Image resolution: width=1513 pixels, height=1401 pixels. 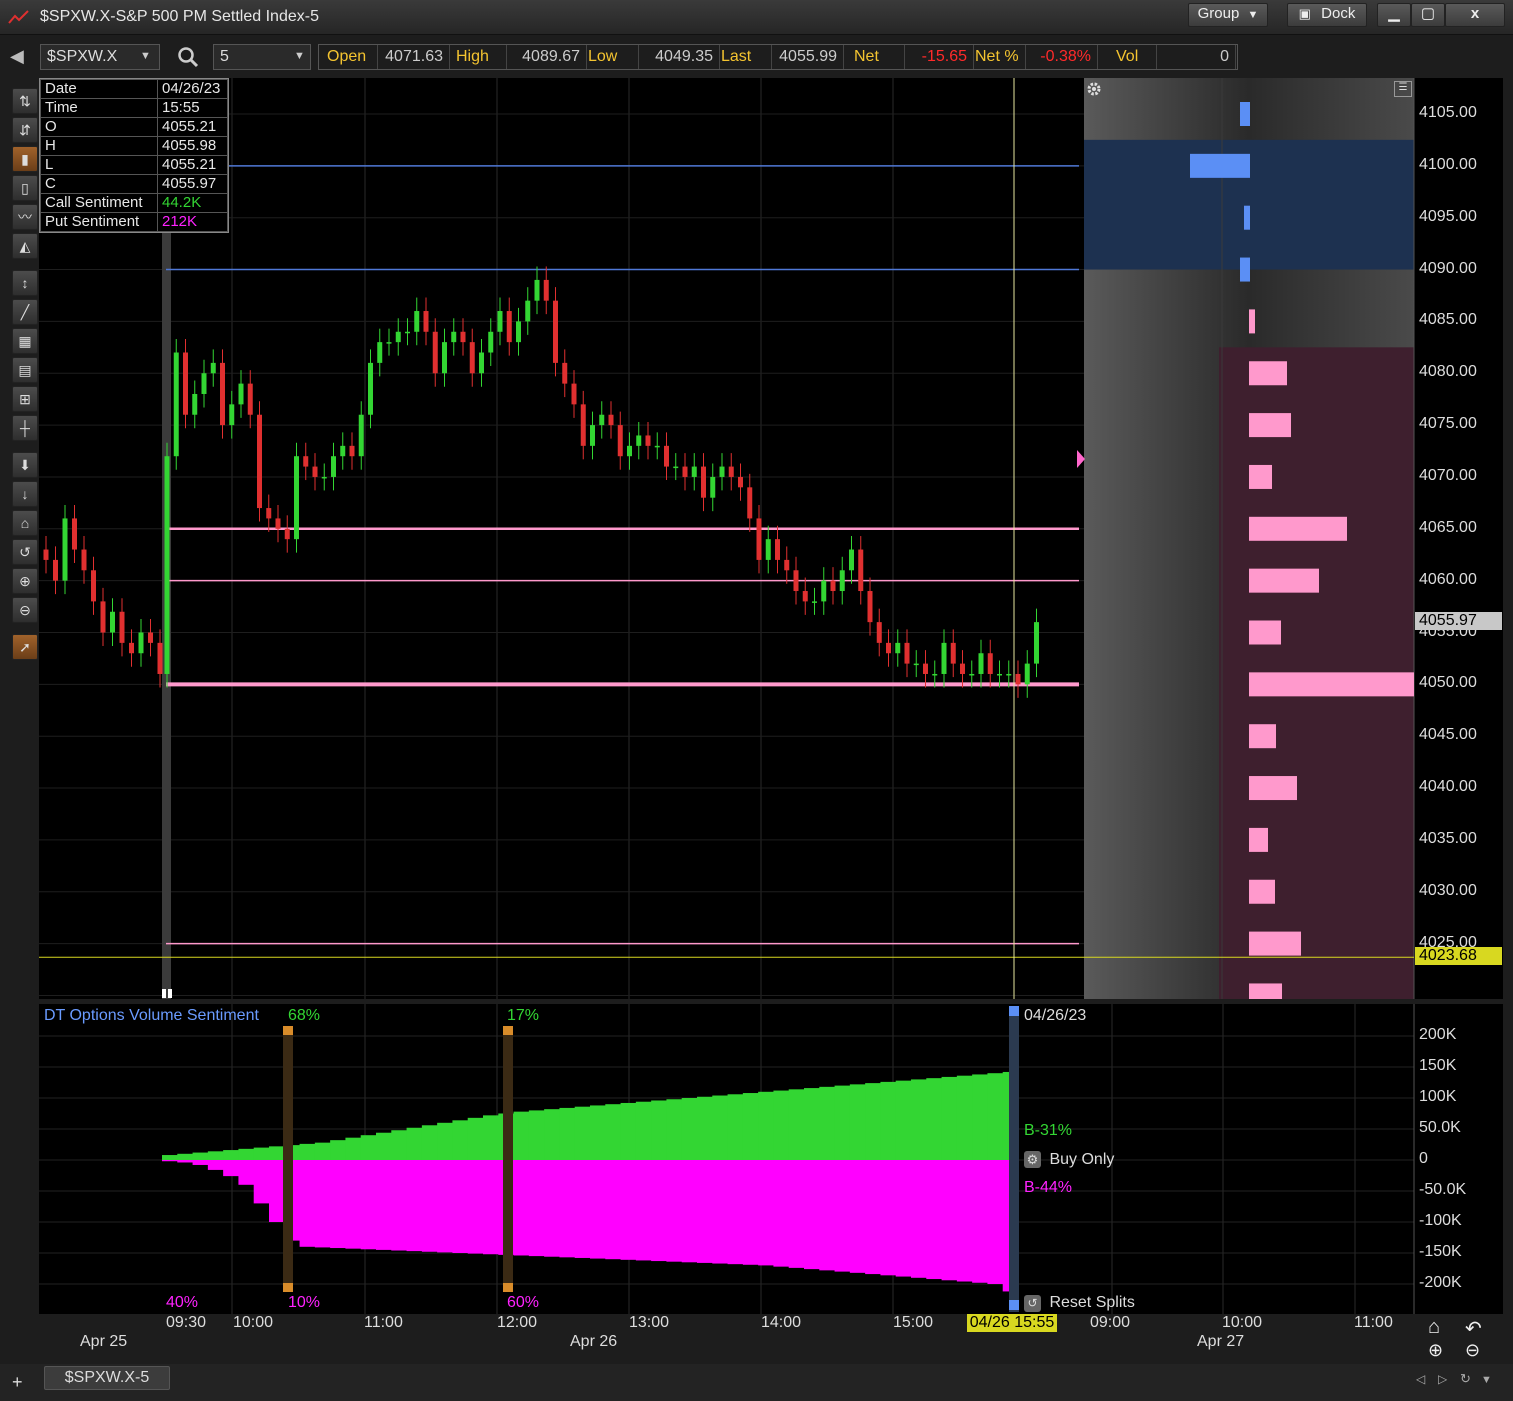 I want to click on arrow-down-icon: ↓, so click(x=25, y=494).